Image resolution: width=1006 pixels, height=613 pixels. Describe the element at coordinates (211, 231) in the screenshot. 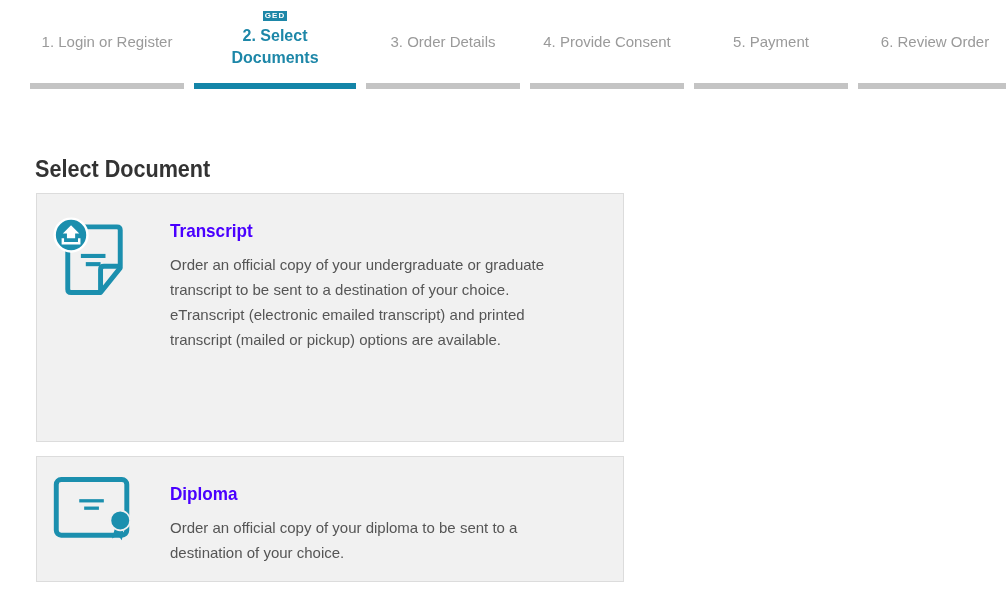

I see `document-title: Transcript` at that location.